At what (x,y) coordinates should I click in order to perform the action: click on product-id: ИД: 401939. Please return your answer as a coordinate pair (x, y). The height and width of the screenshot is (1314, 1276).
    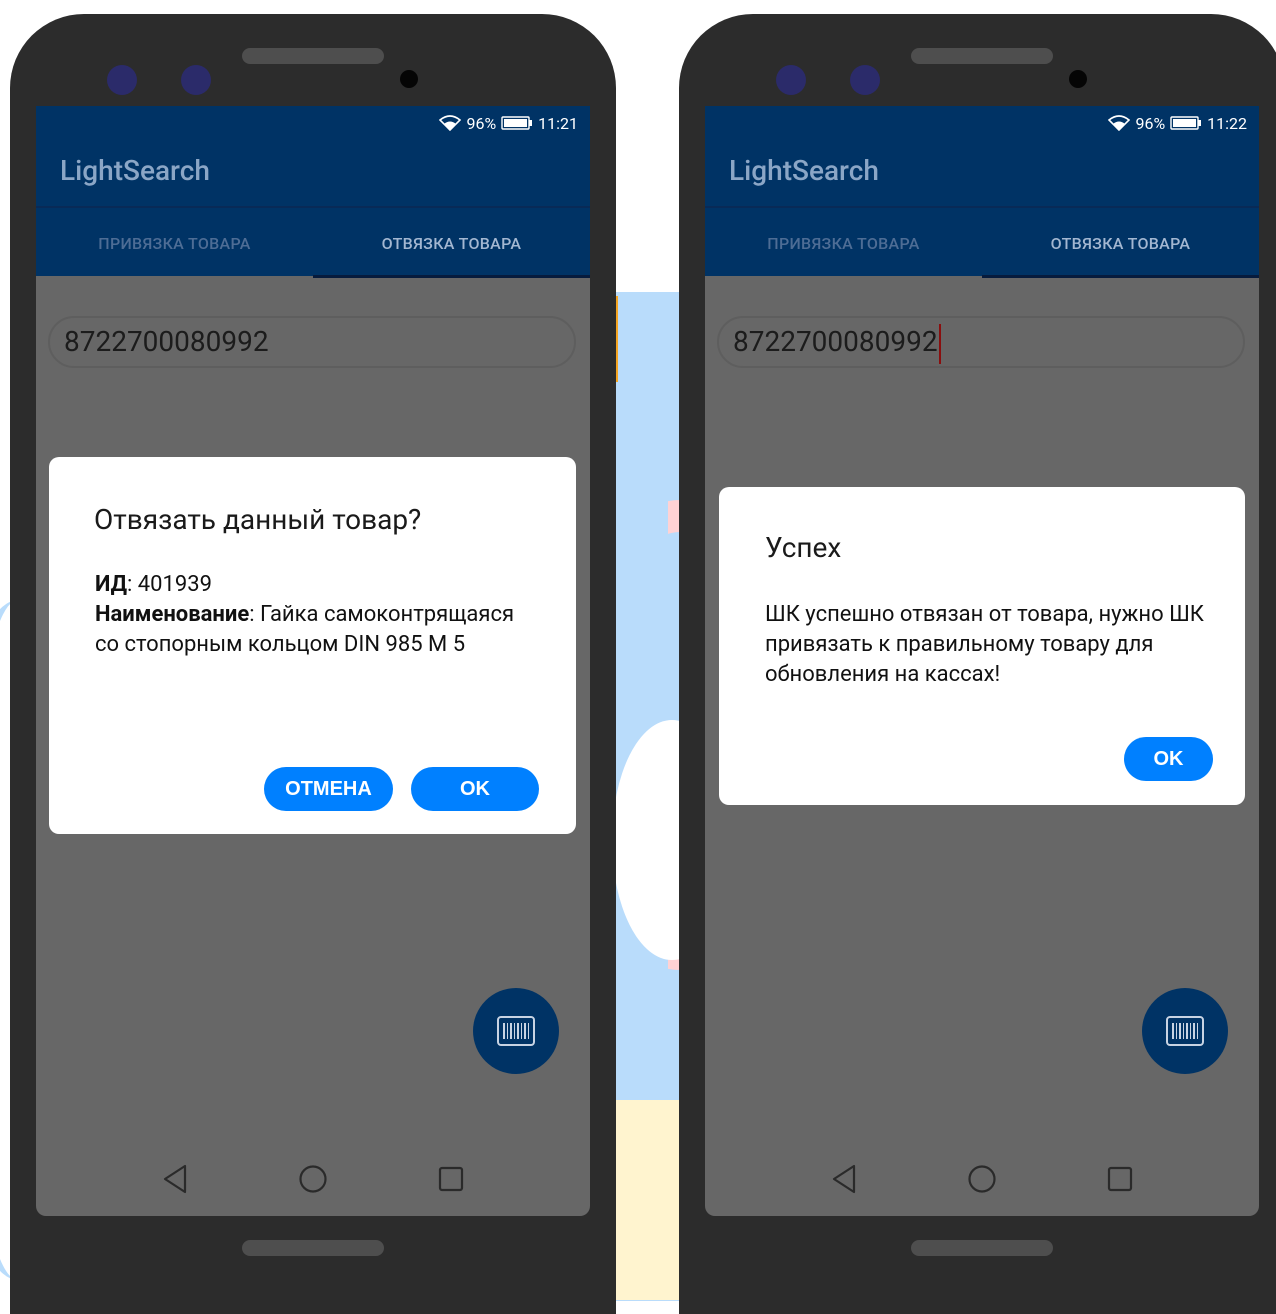
    Looking at the image, I should click on (305, 585).